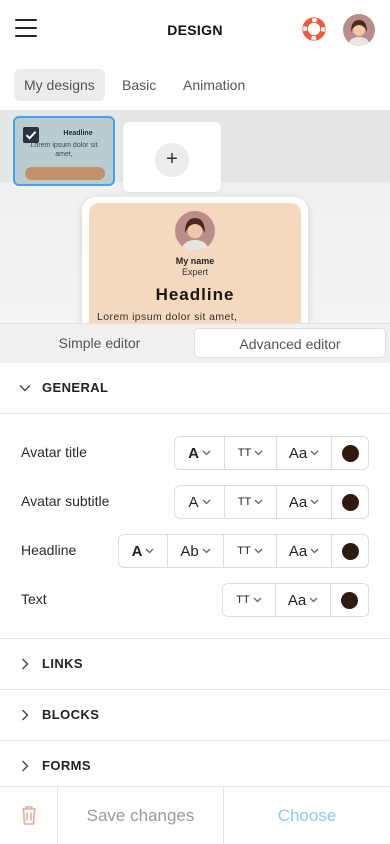 This screenshot has width=390, height=844. I want to click on style-controls: TT Aa, so click(295, 600).